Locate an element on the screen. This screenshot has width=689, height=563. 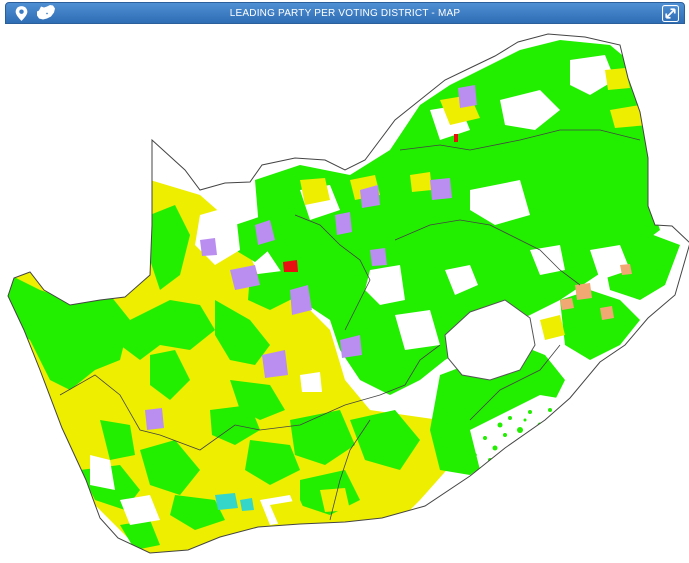
window-title: LEADING PARTY PER VOTING DISTRICT - MAP is located at coordinates (345, 13).